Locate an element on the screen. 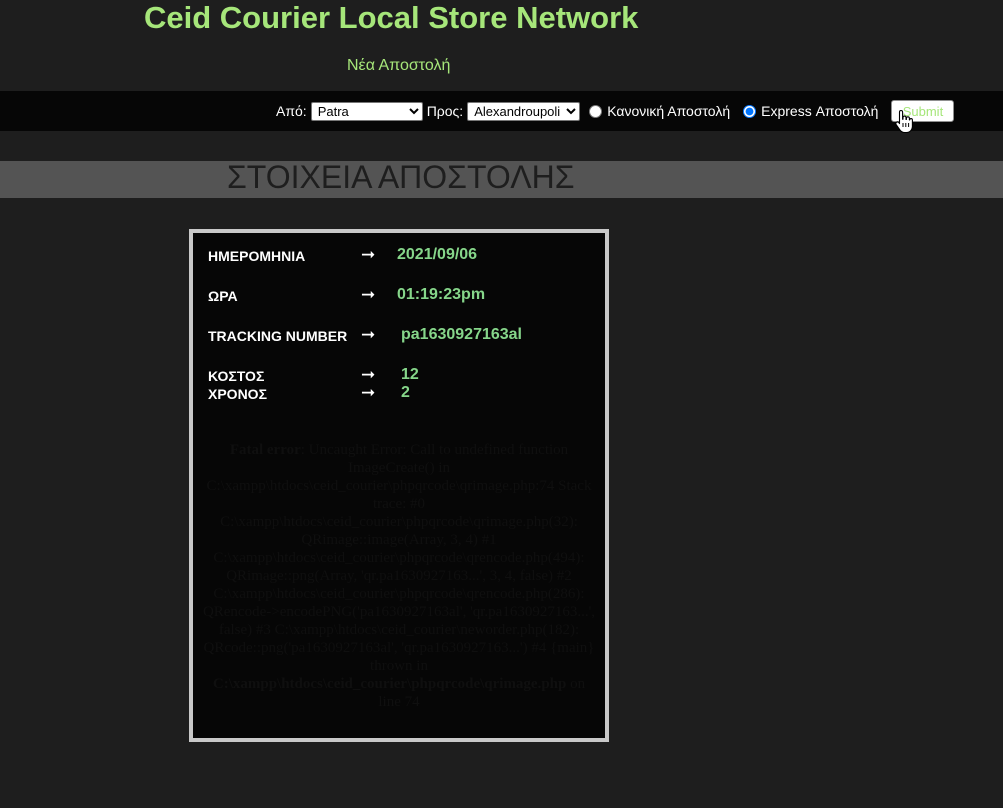  detail-row-duration: ΧΡΟΝΟΣ ➞ 2 is located at coordinates (403, 393).